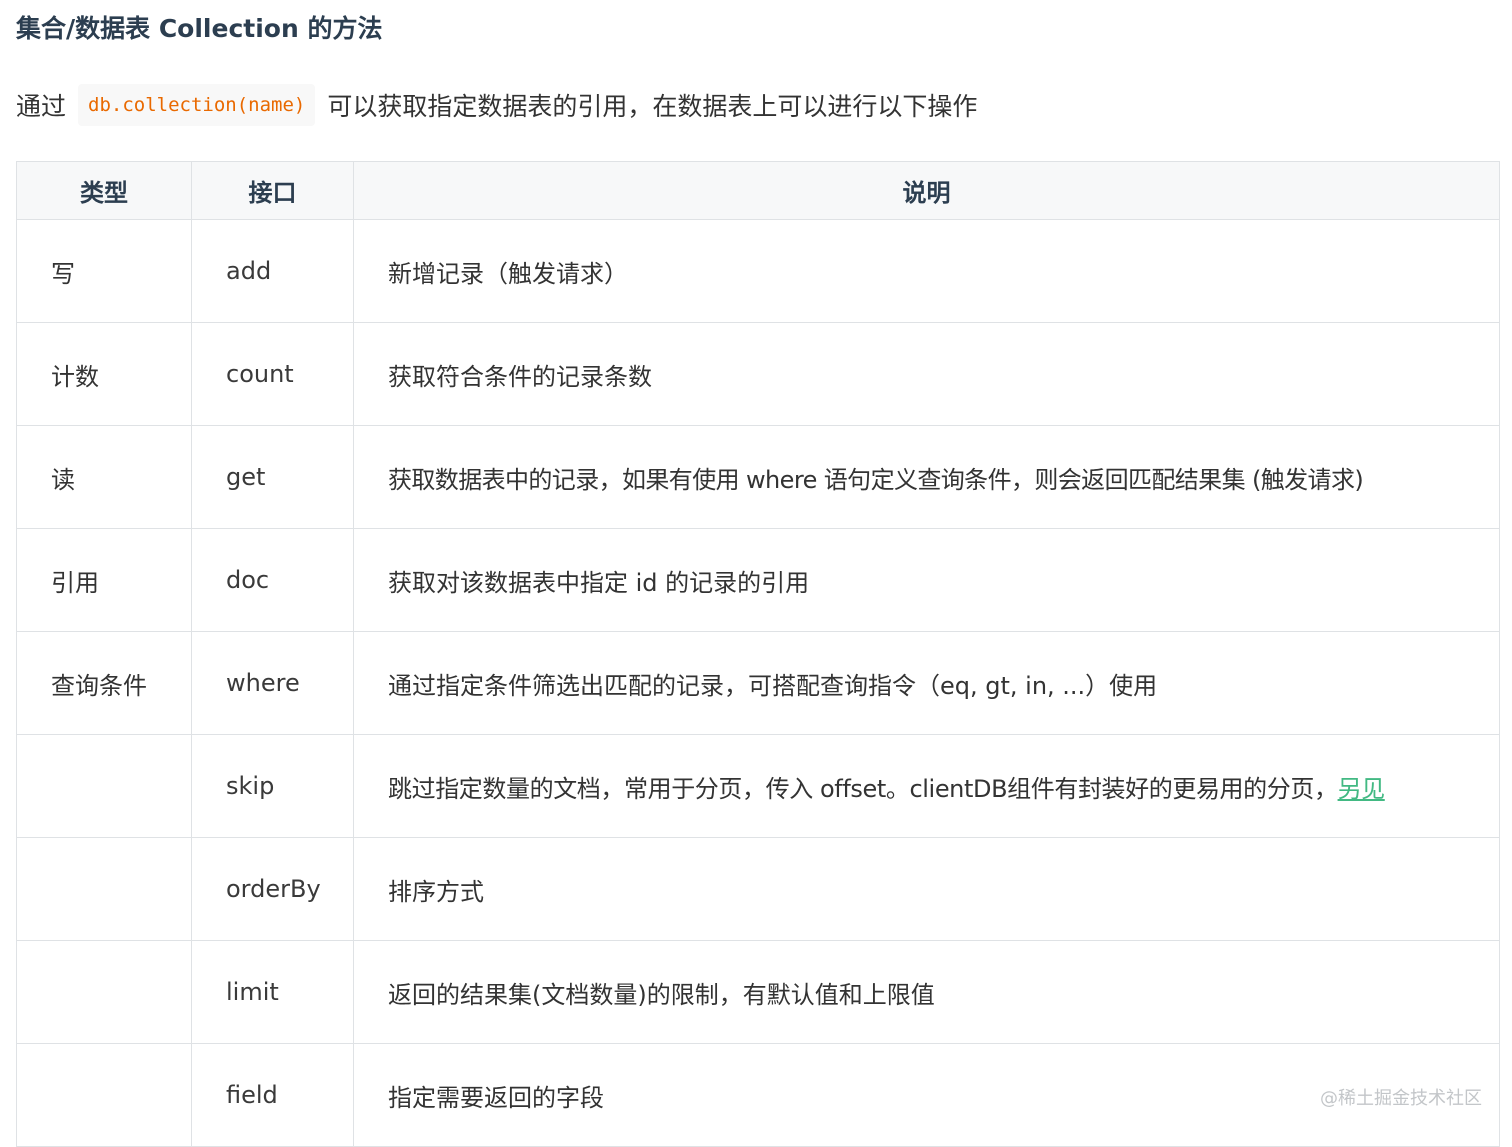 The height and width of the screenshot is (1147, 1512). What do you see at coordinates (41, 106) in the screenshot?
I see `intro-text-before: 通过` at bounding box center [41, 106].